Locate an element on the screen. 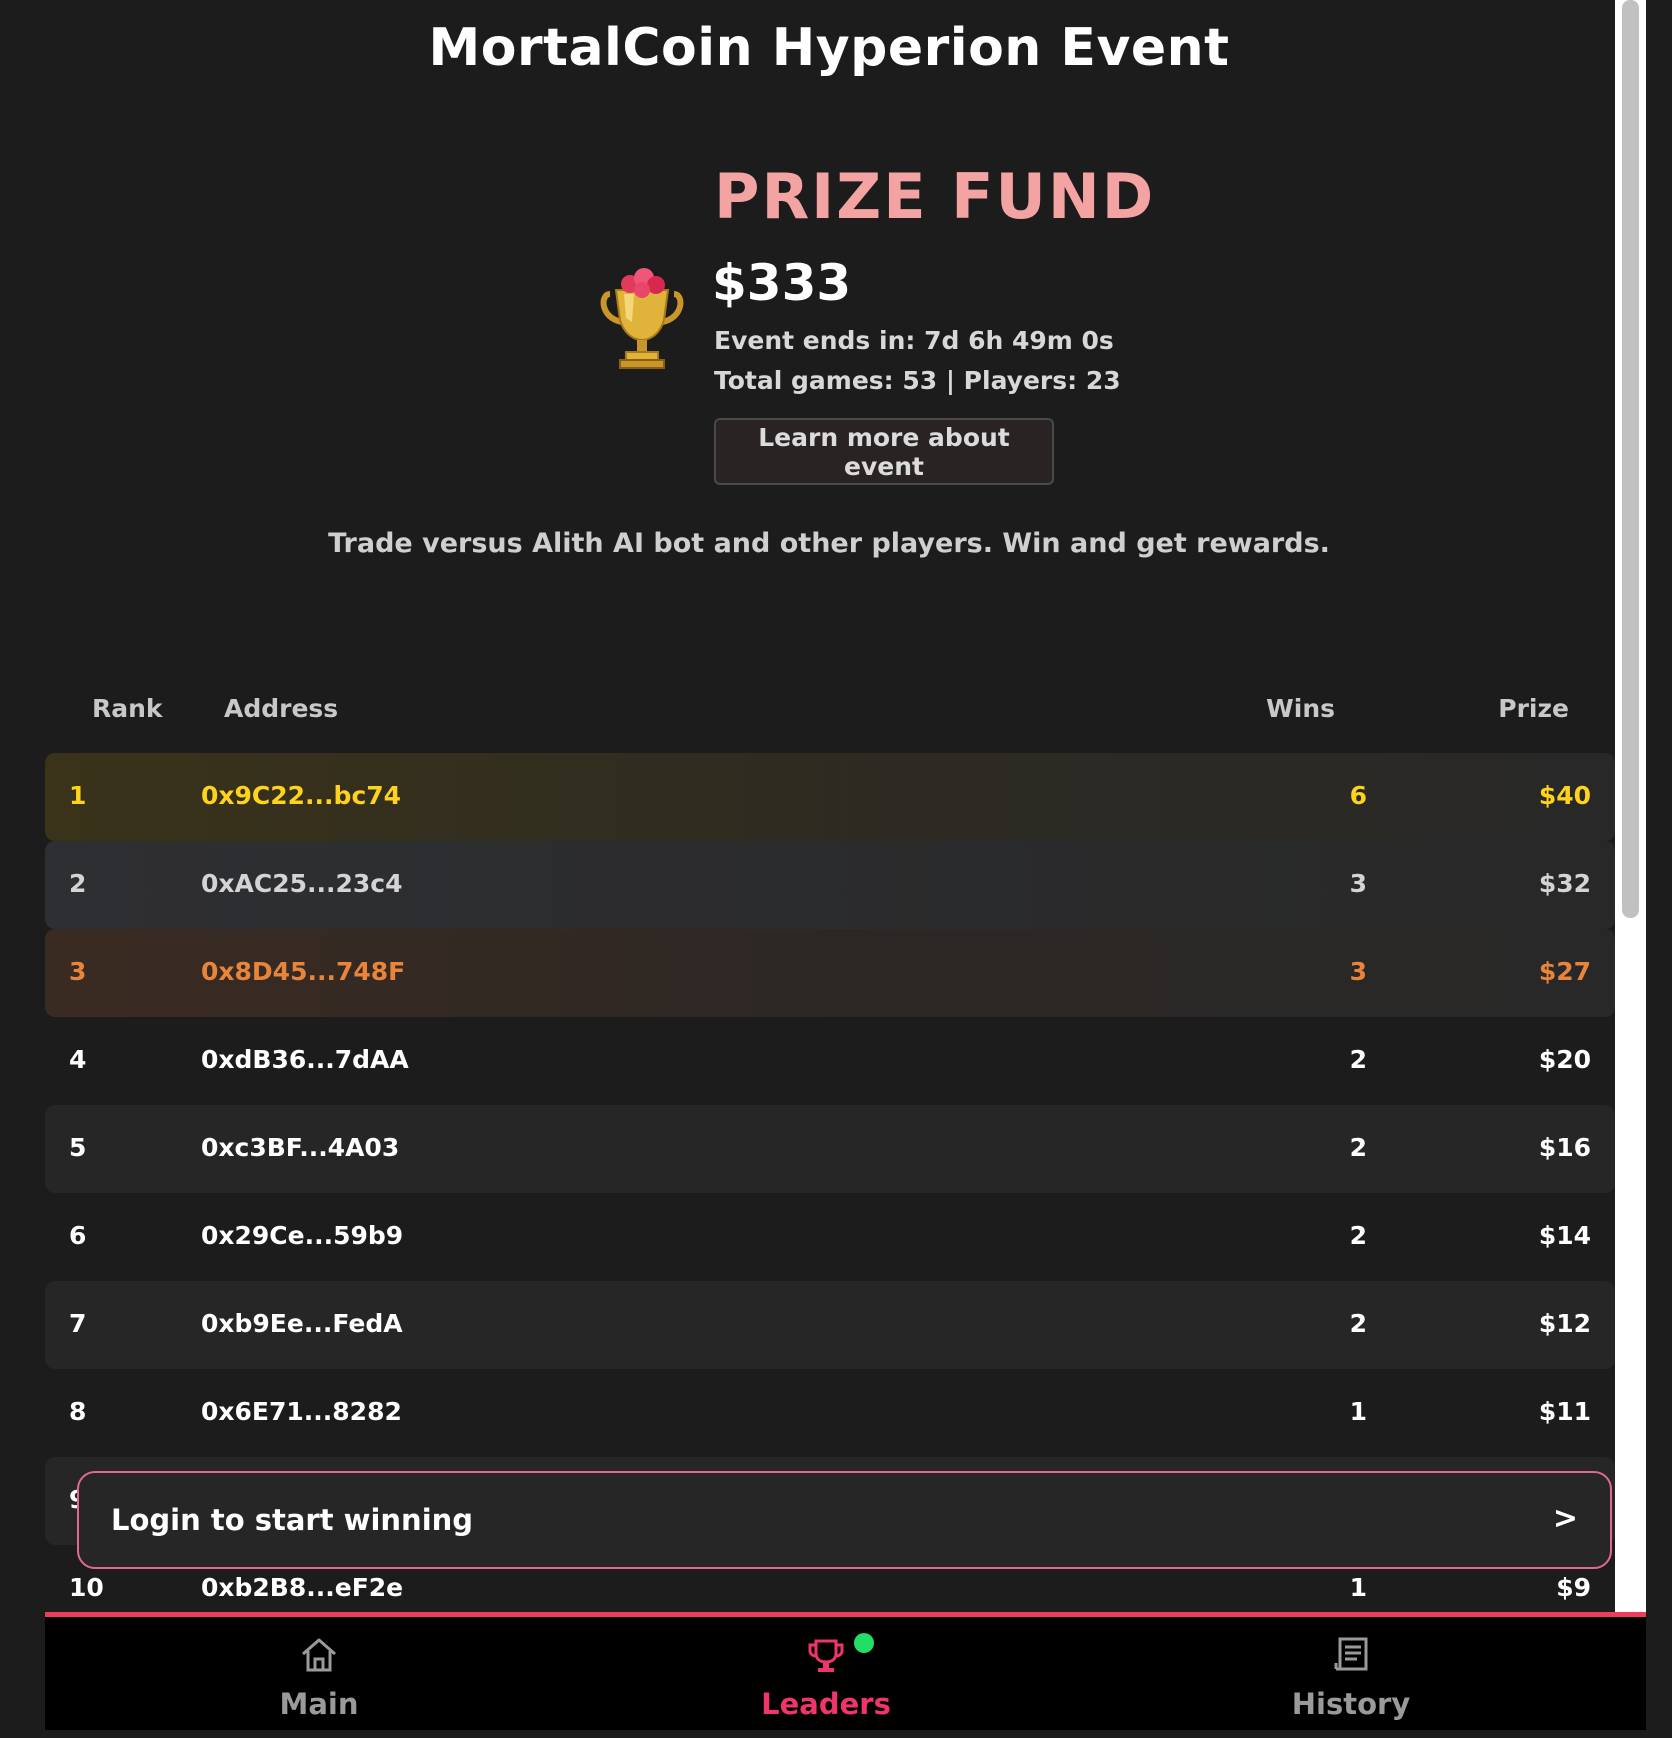 The image size is (1672, 1738). table-row: 7 0xb9Ee...FedA 2 $12 is located at coordinates (830, 1325).